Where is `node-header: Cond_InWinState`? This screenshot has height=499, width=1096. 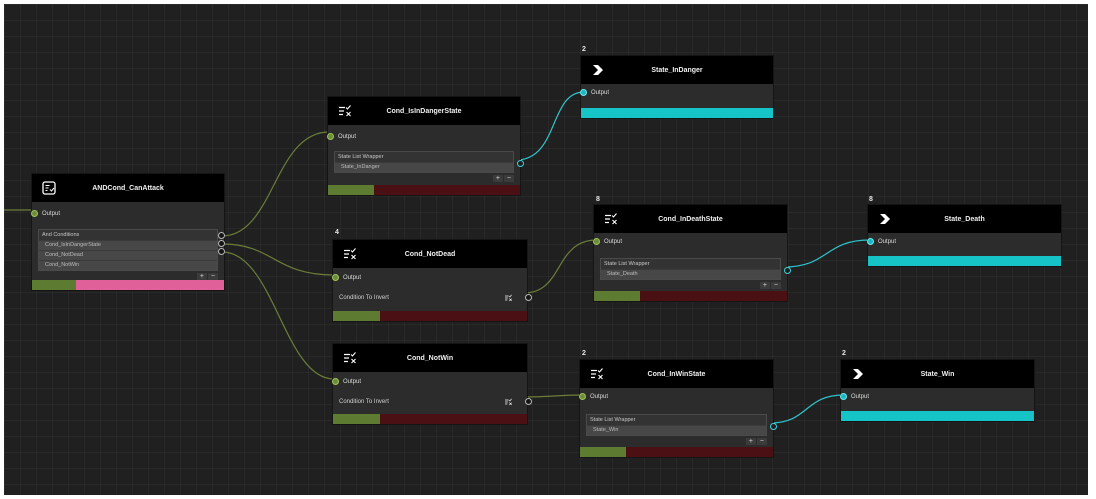 node-header: Cond_InWinState is located at coordinates (676, 374).